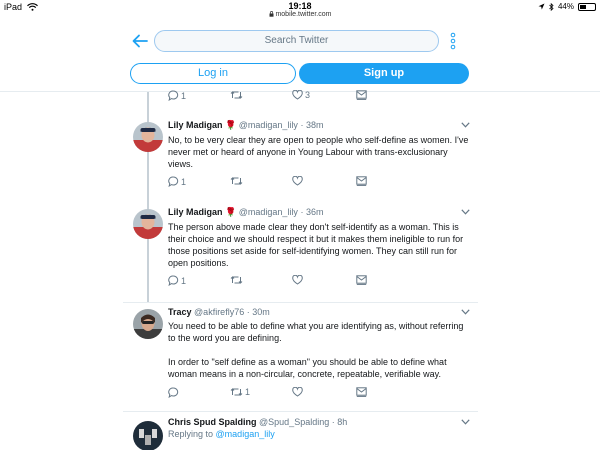 The width and height of the screenshot is (600, 450). What do you see at coordinates (583, 6) in the screenshot?
I see `battery-fill` at bounding box center [583, 6].